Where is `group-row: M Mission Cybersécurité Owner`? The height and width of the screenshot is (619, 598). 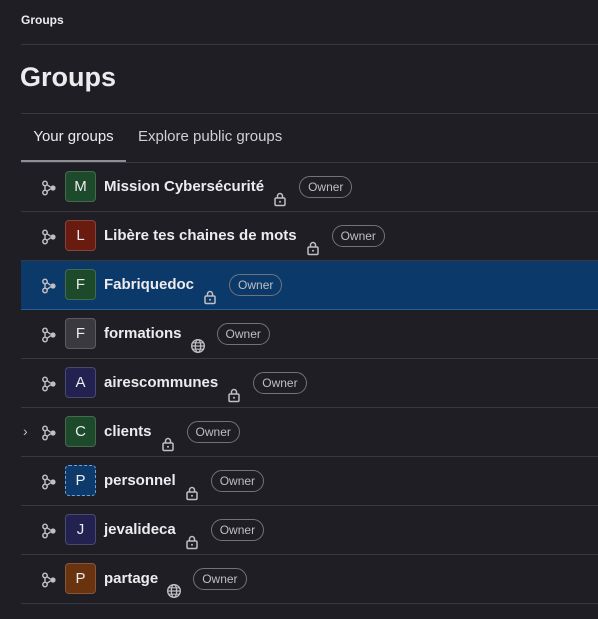
group-row: M Mission Cybersécurité Owner is located at coordinates (309, 187).